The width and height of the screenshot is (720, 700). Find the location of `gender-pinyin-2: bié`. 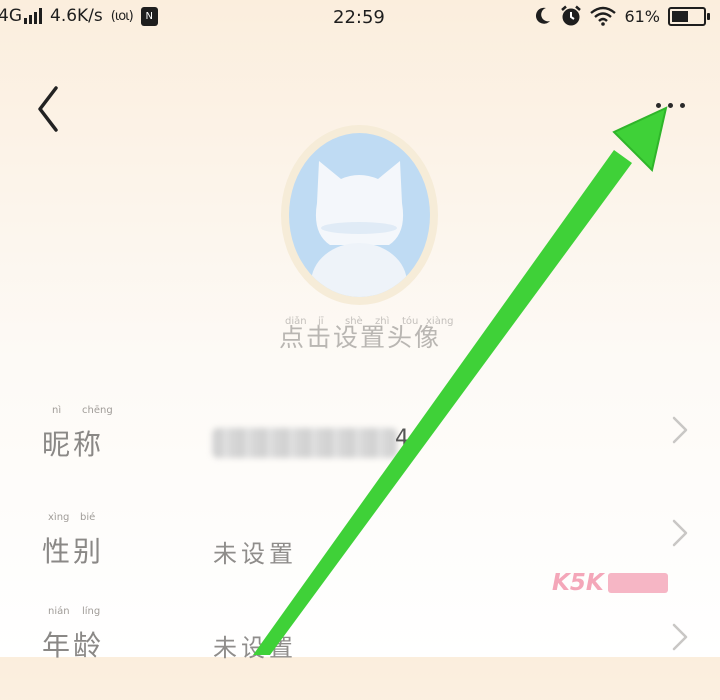

gender-pinyin-2: bié is located at coordinates (88, 517).